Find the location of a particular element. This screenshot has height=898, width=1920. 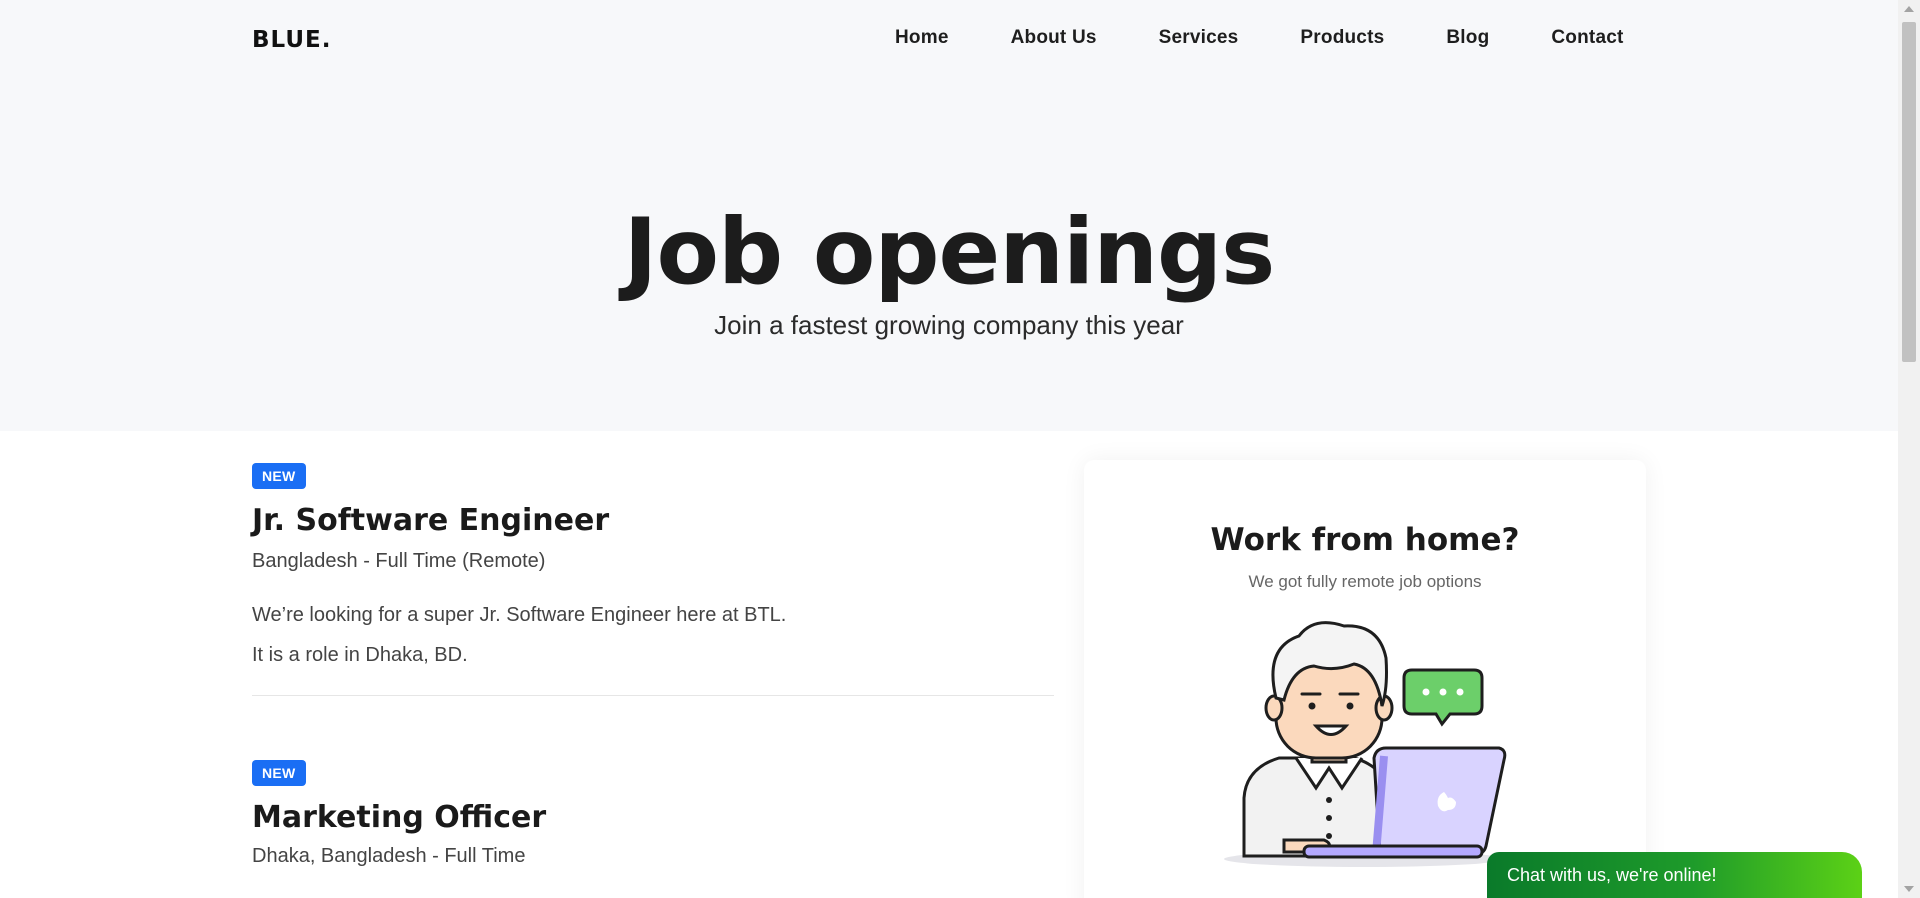

page-subtitle: Join a fastest growing company this year is located at coordinates (949, 325).